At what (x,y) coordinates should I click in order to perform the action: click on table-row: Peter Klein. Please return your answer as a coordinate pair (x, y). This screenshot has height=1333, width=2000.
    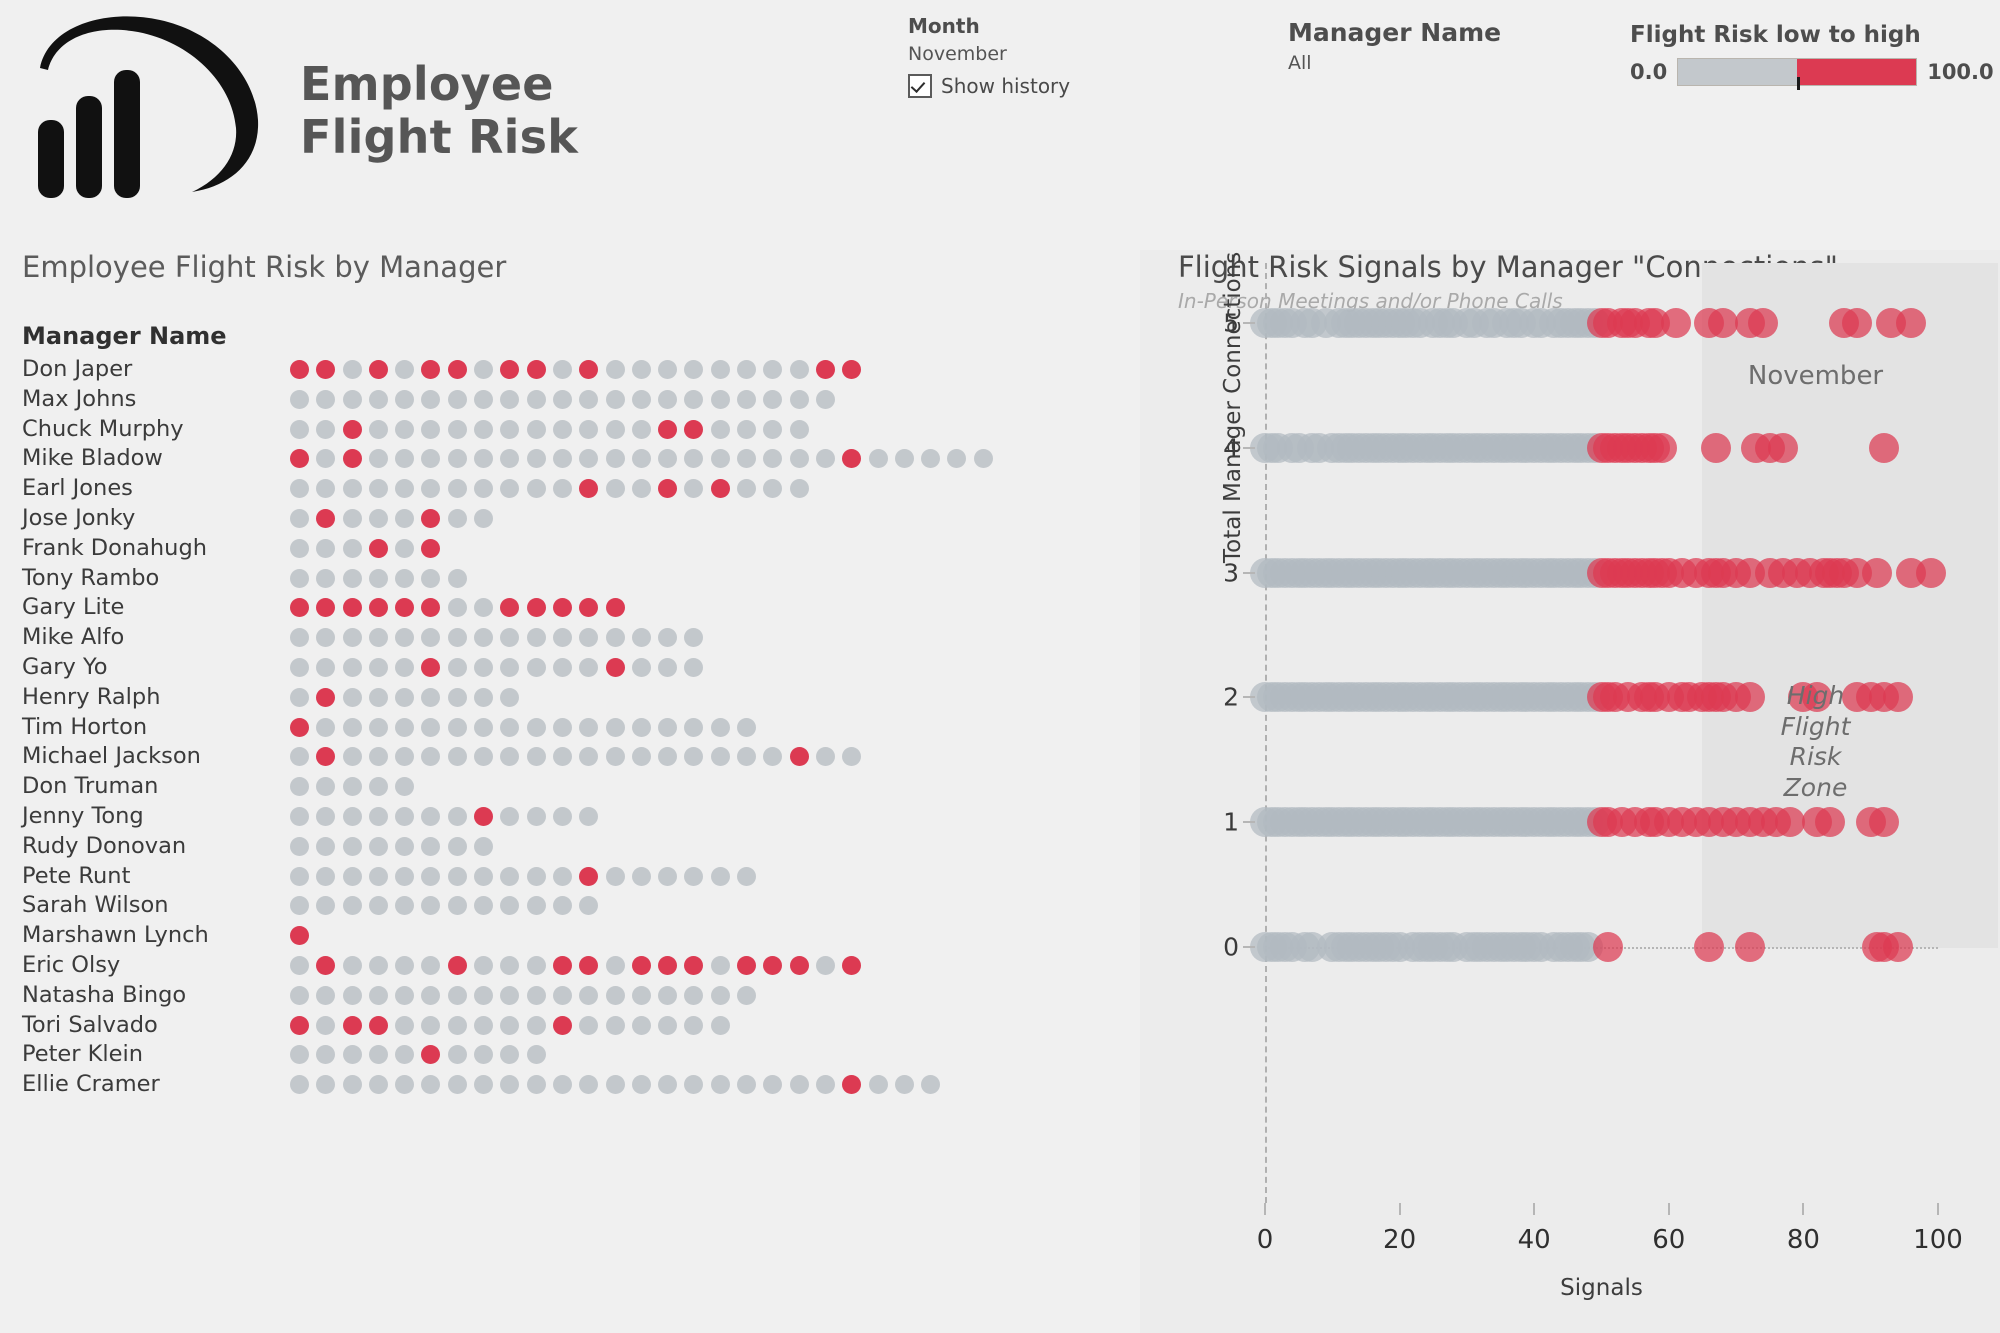
    Looking at the image, I should click on (570, 1056).